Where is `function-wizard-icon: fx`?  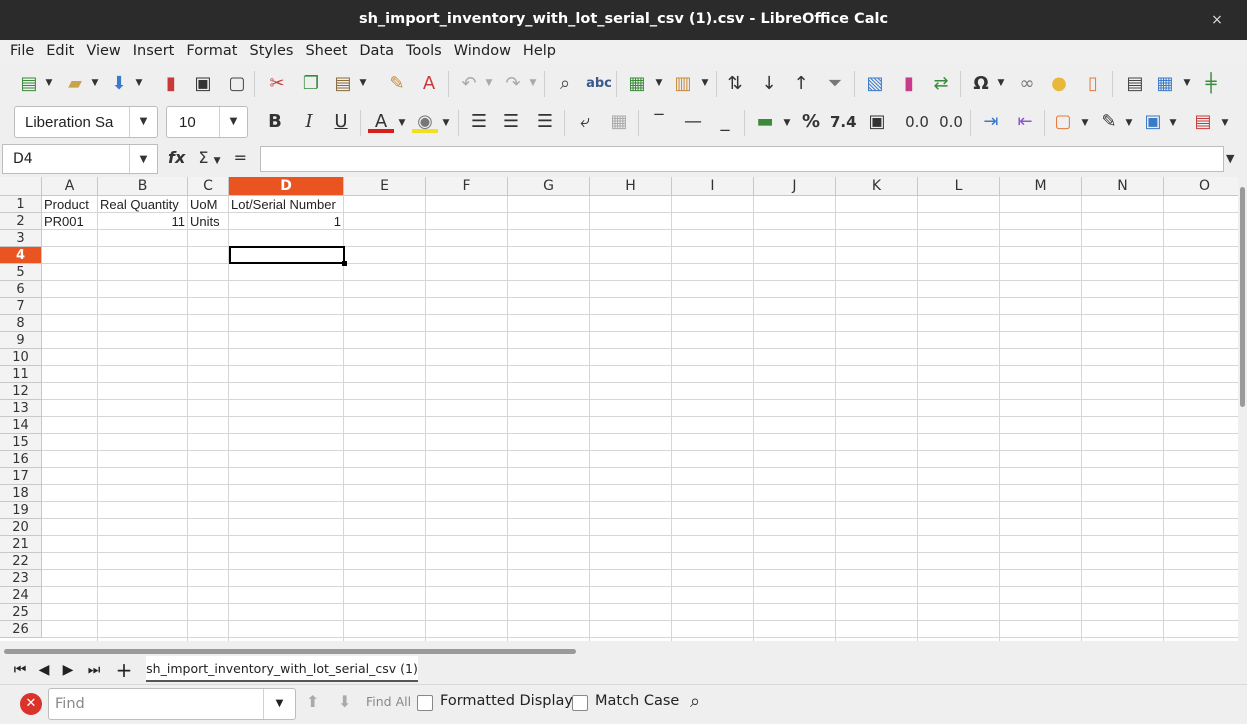 function-wizard-icon: fx is located at coordinates (176, 157).